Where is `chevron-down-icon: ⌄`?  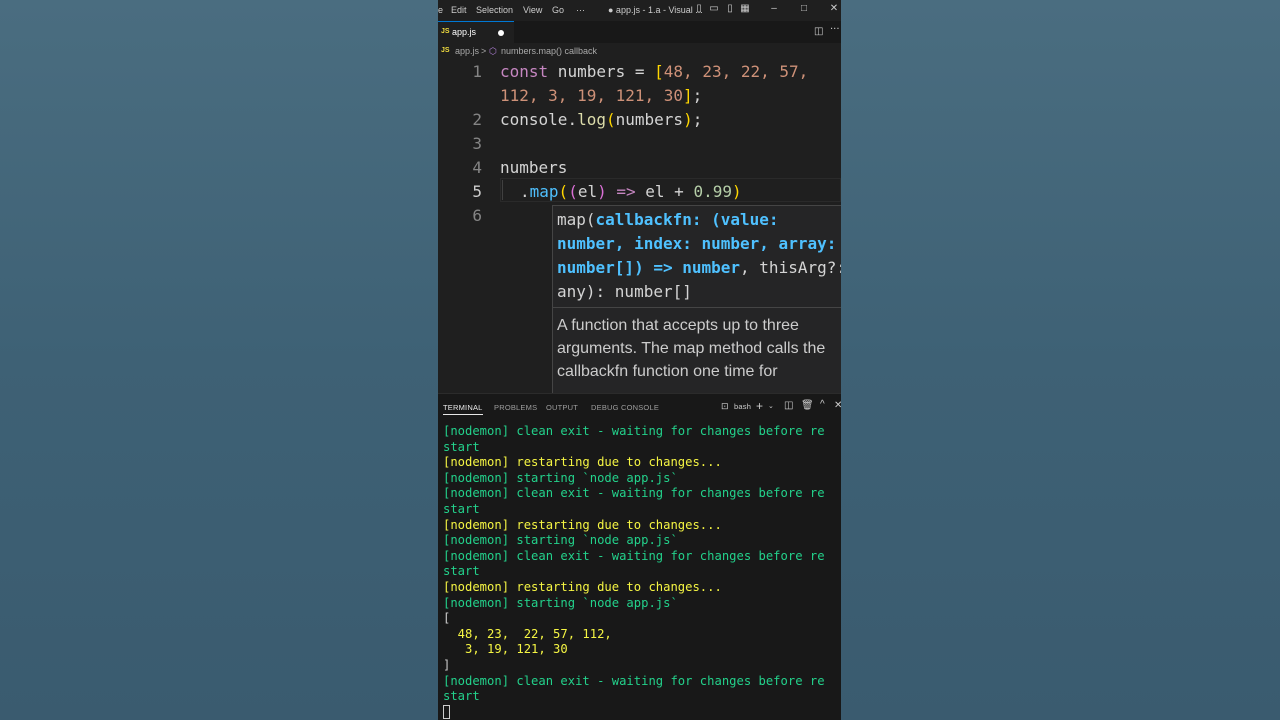 chevron-down-icon: ⌄ is located at coordinates (771, 406).